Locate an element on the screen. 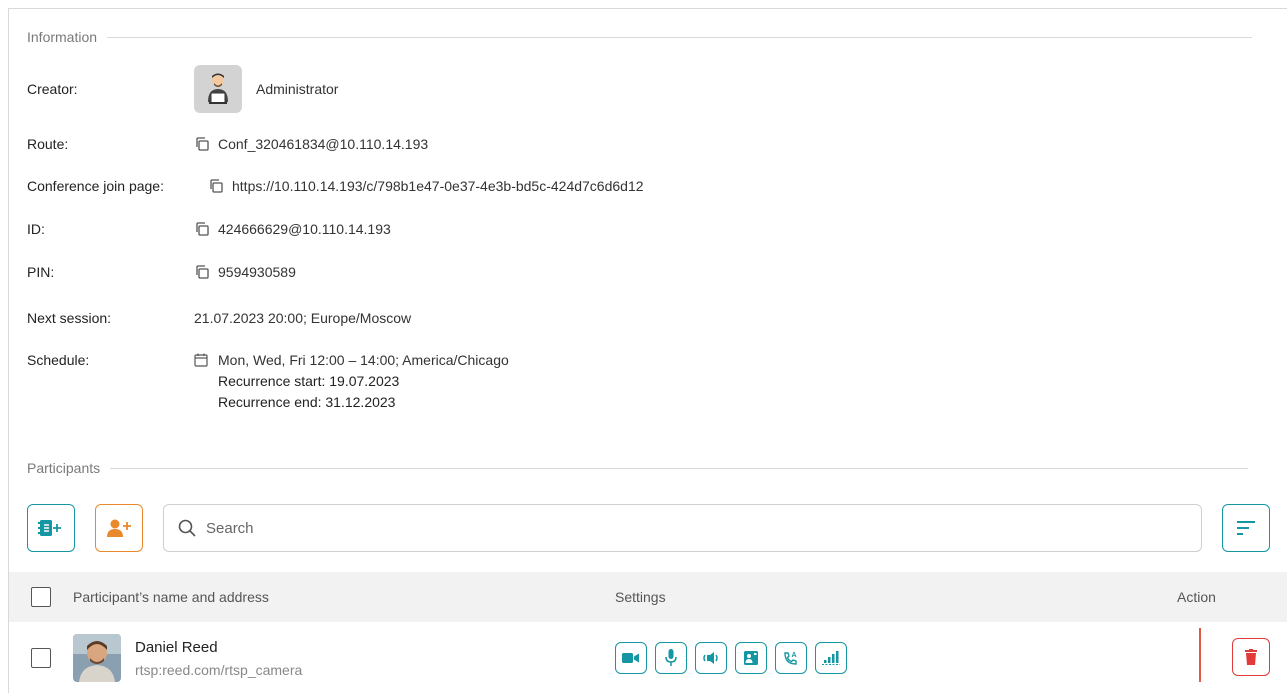 The image size is (1287, 694). participant-search is located at coordinates (682, 528).